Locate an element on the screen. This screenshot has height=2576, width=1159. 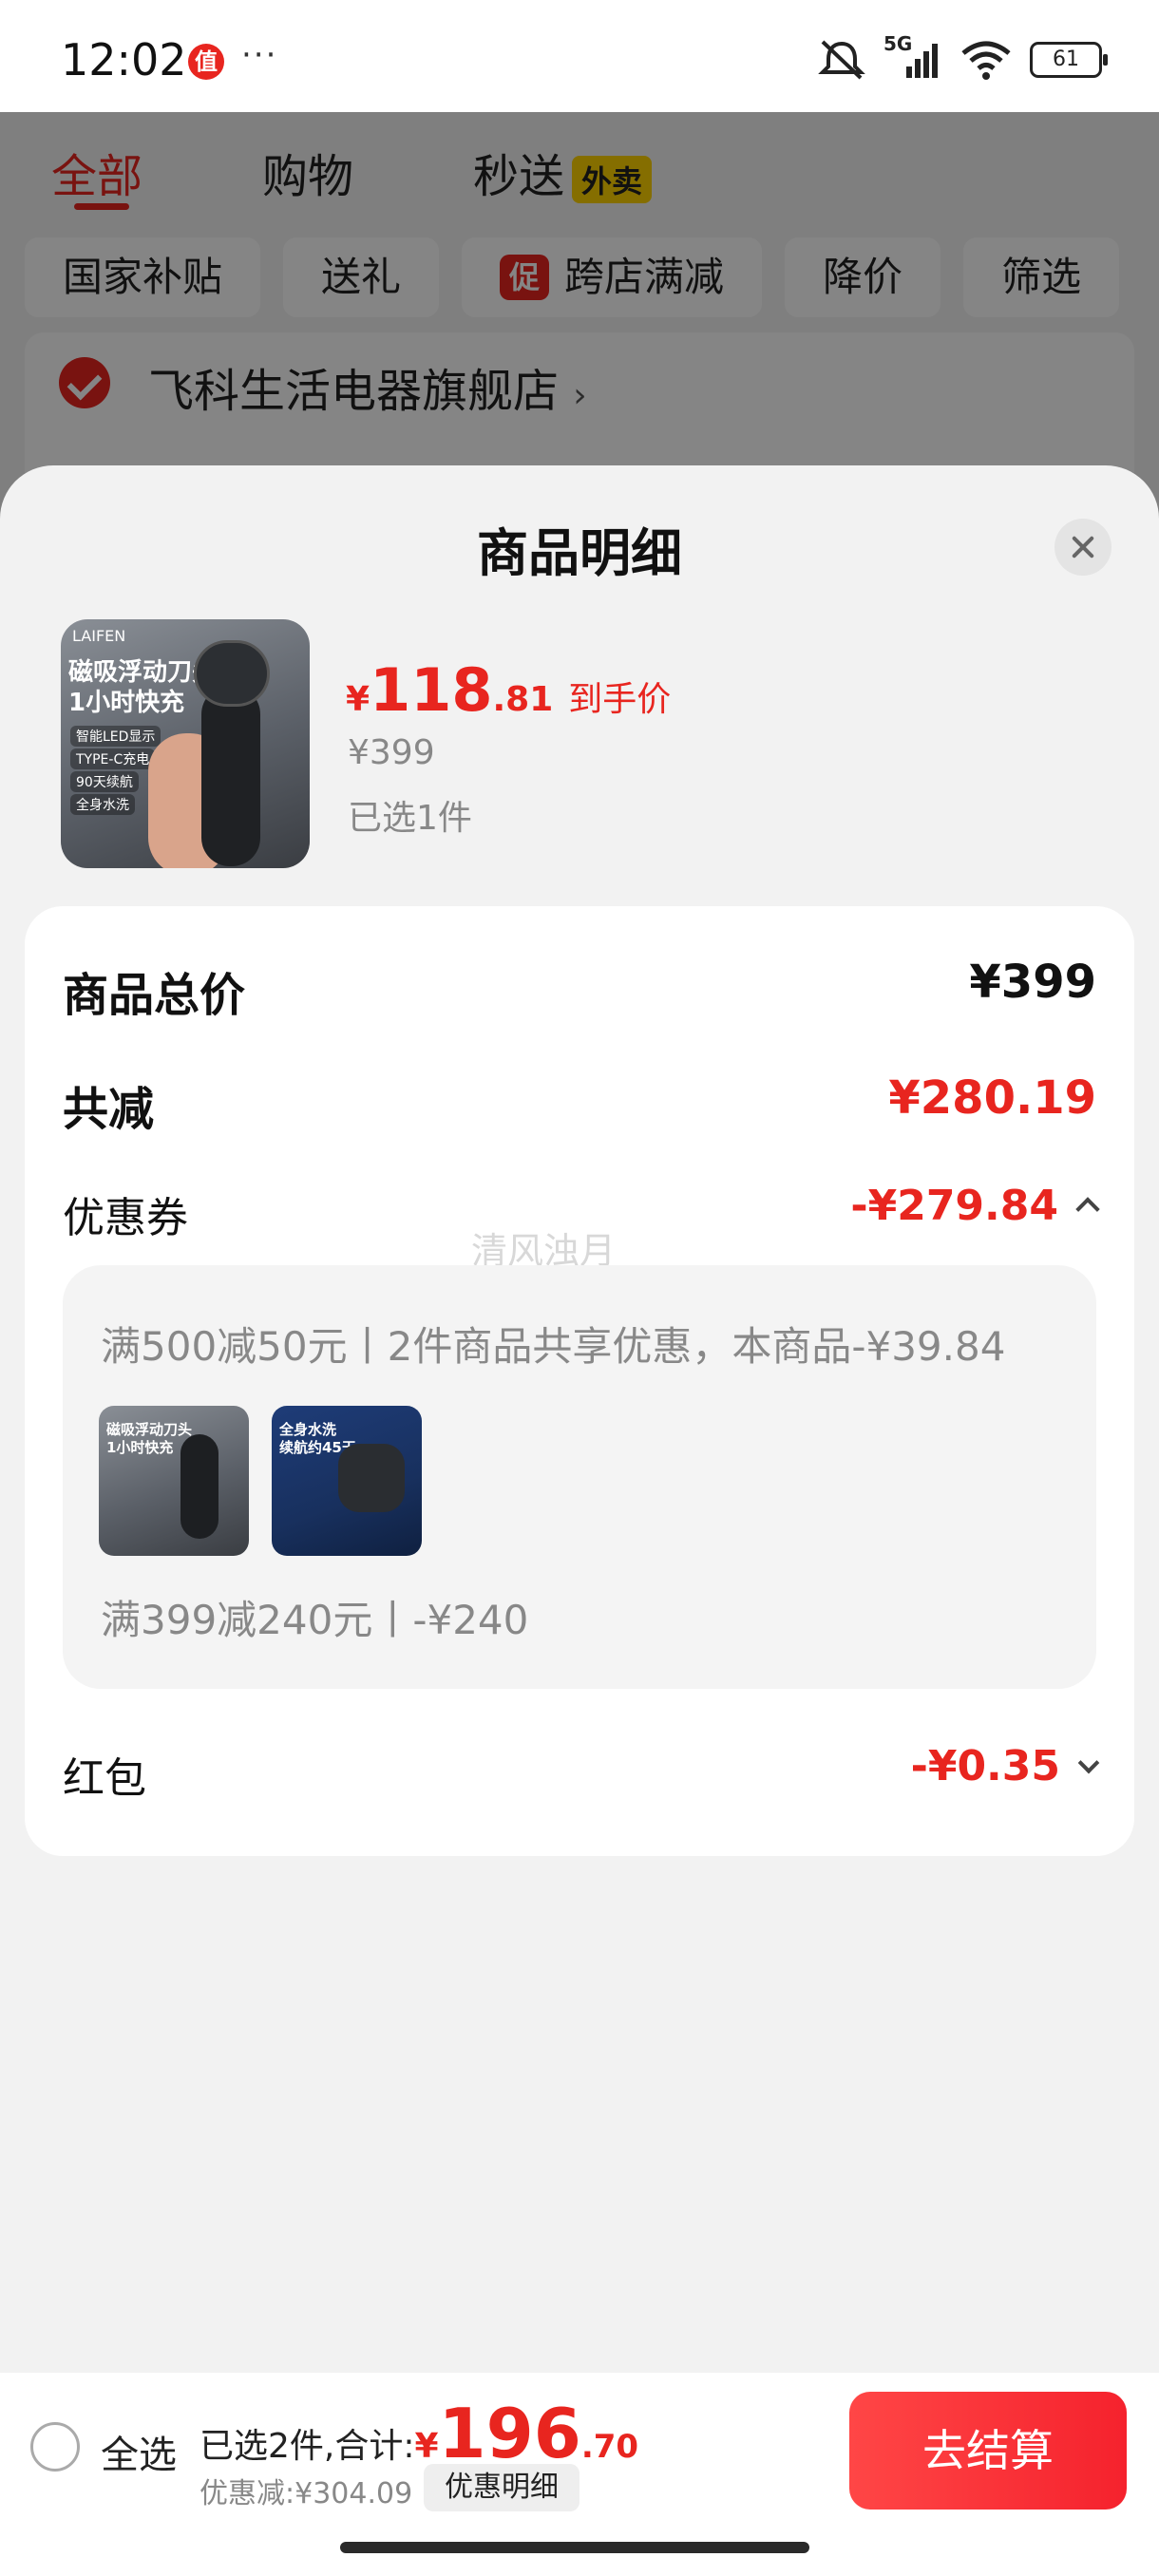
home-indicator is located at coordinates (574, 2547).